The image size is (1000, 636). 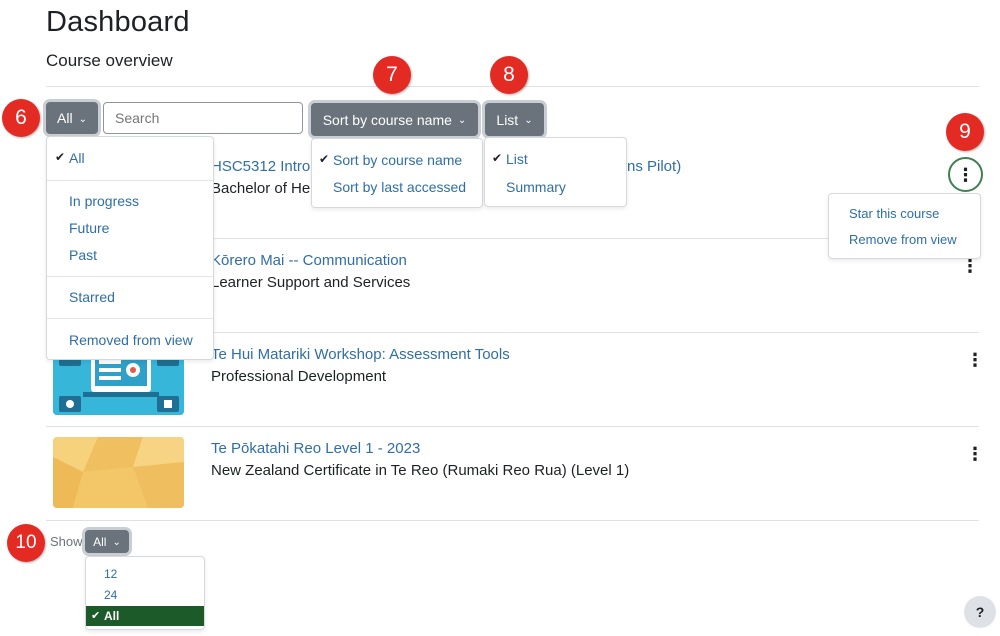 I want to click on course-category: Learner Support and Services, so click(x=311, y=282).